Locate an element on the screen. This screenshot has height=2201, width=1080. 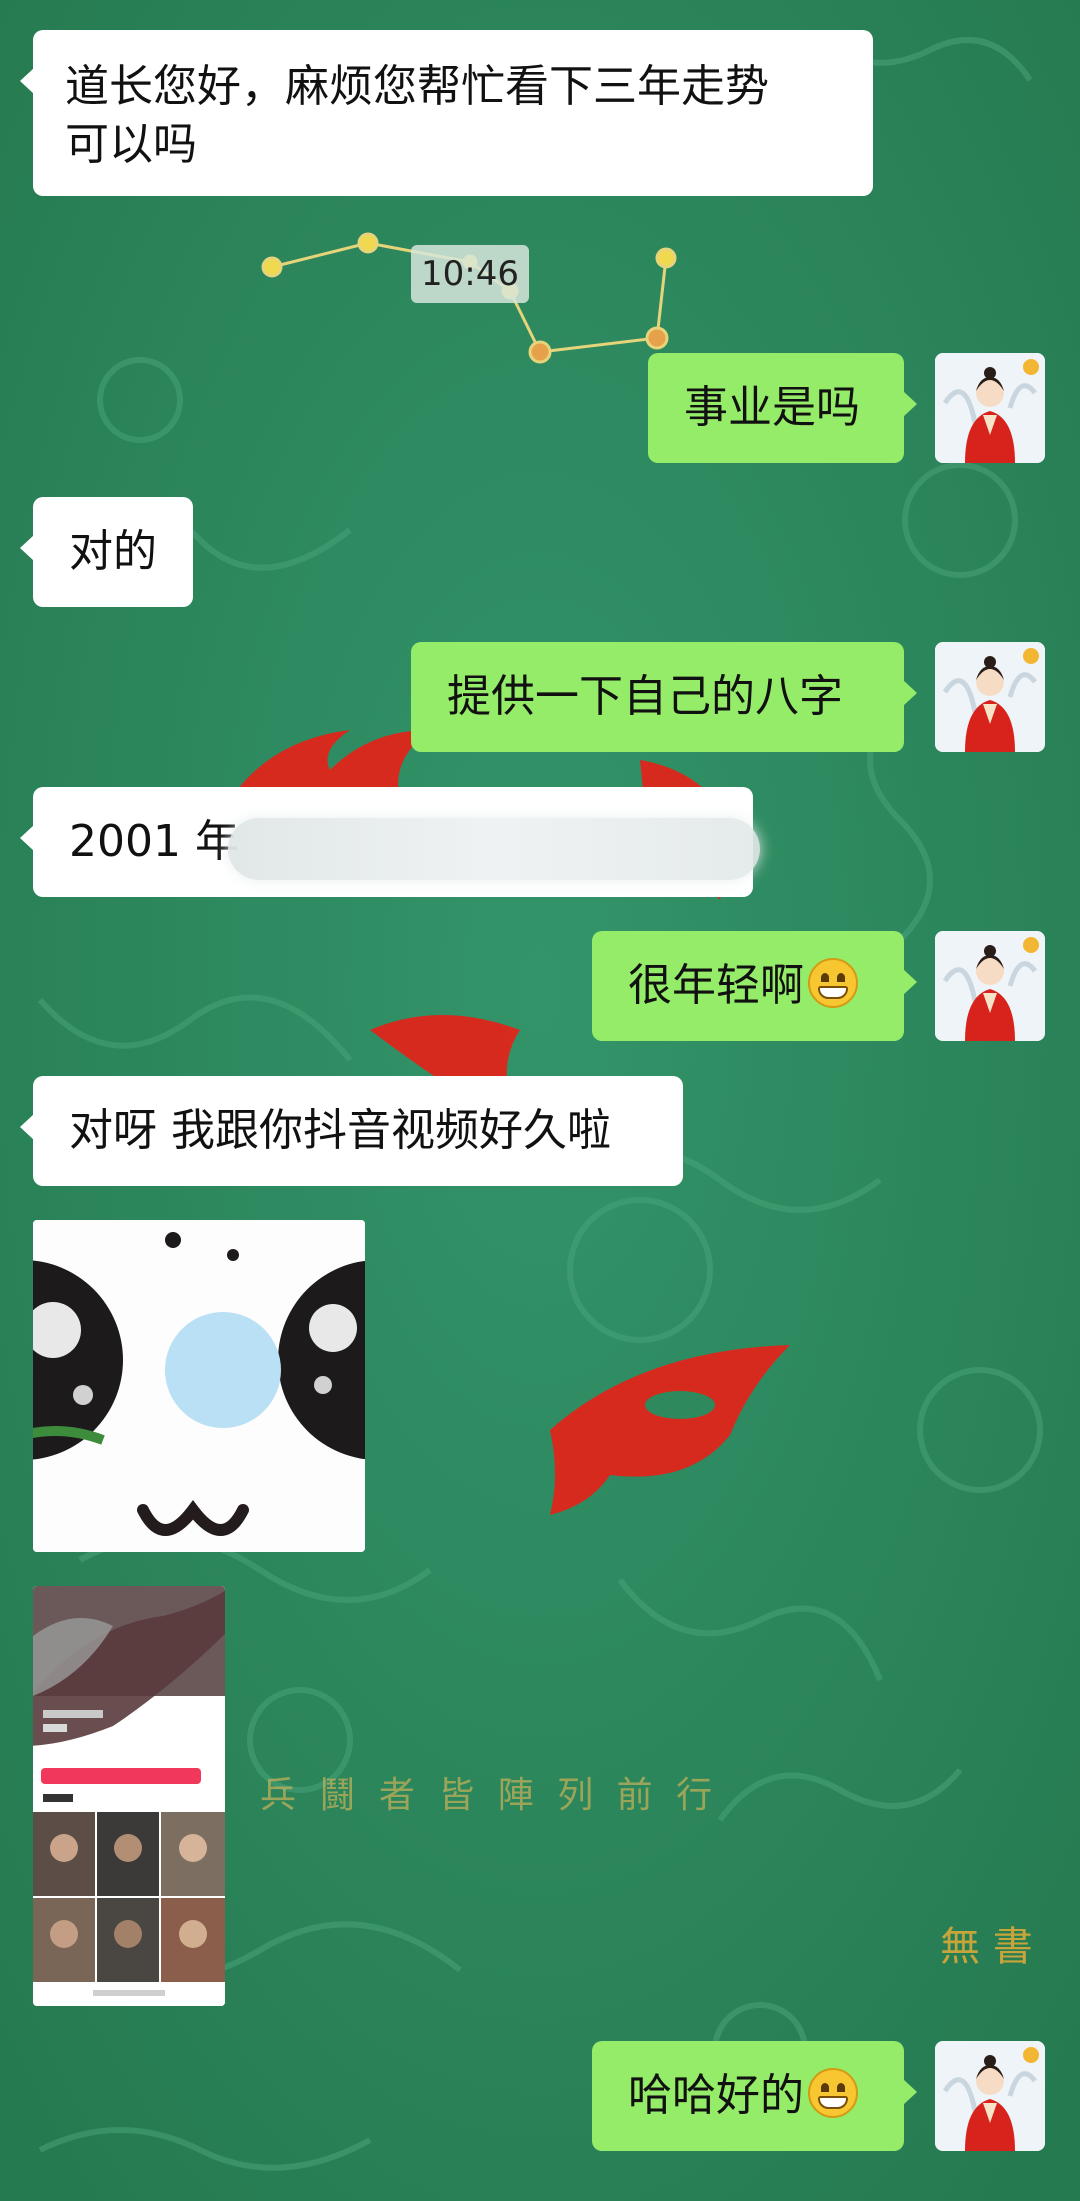
screenshot-image-message is located at coordinates (129, 1796).